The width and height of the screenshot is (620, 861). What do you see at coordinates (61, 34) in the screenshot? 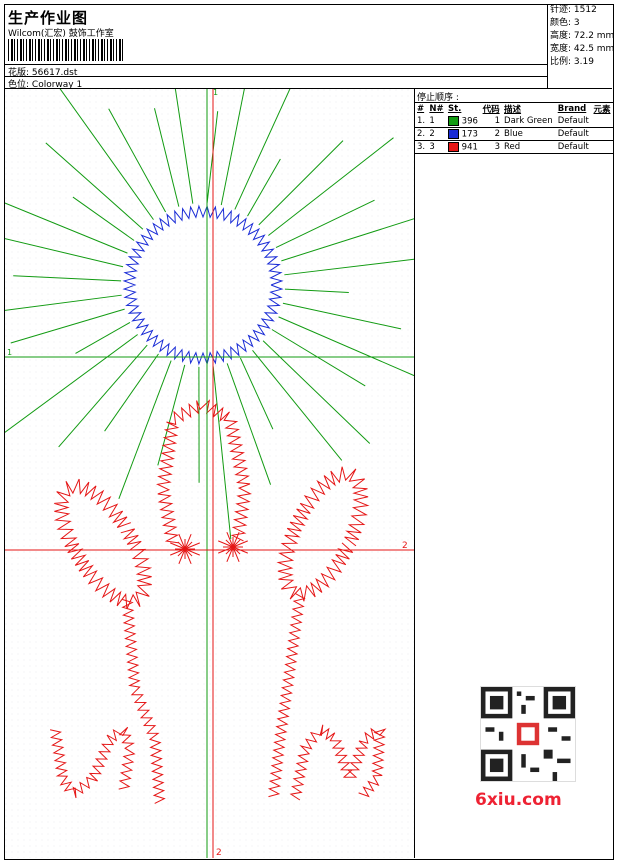
I see `company-name: Wilcom(汇宏) 鼓饰工作室` at bounding box center [61, 34].